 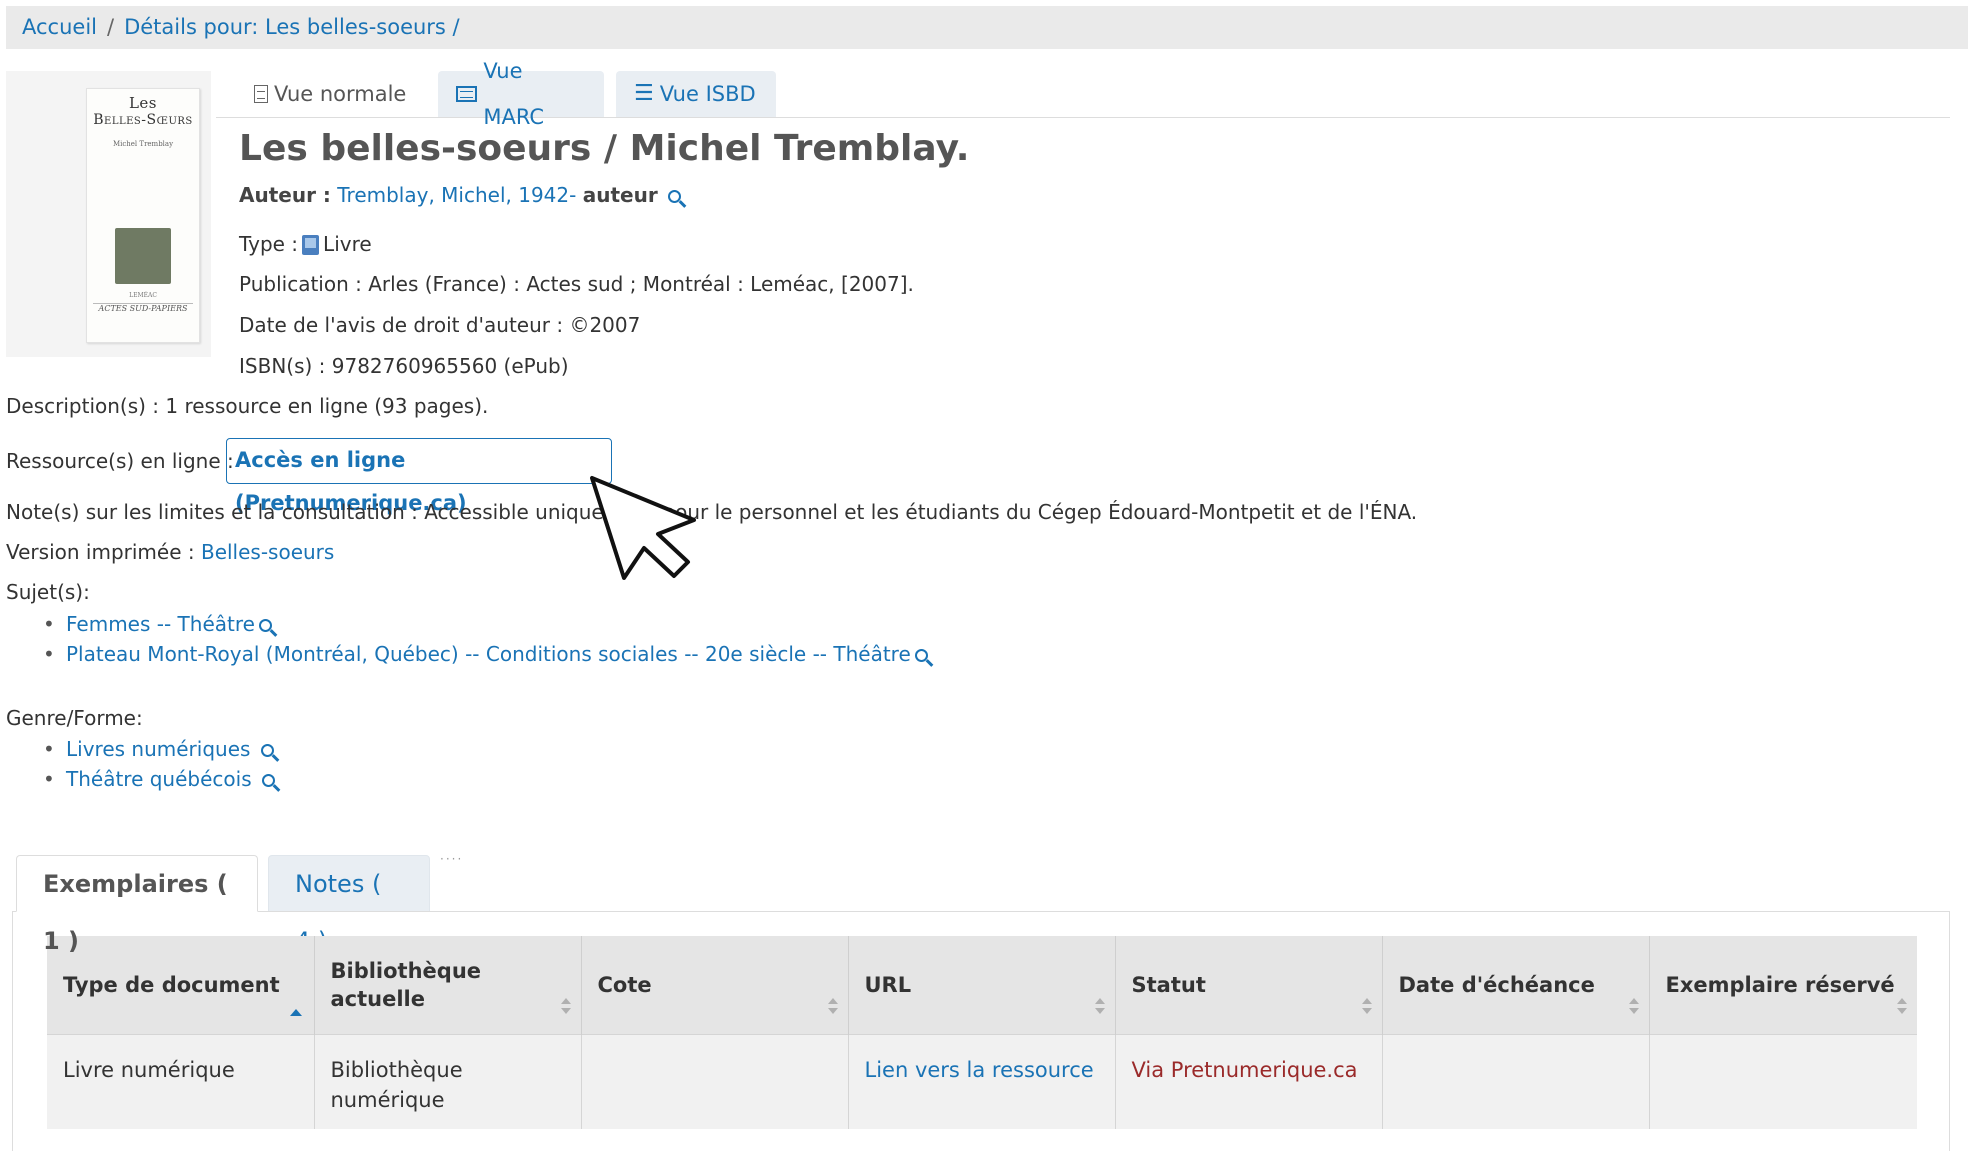 What do you see at coordinates (1516, 1081) in the screenshot?
I see `cell-due-date` at bounding box center [1516, 1081].